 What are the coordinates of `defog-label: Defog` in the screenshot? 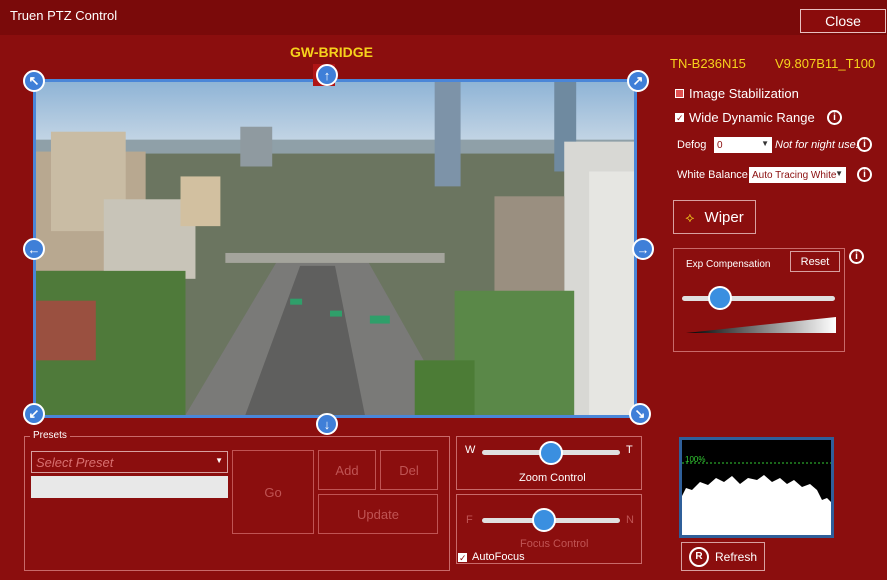 It's located at (692, 145).